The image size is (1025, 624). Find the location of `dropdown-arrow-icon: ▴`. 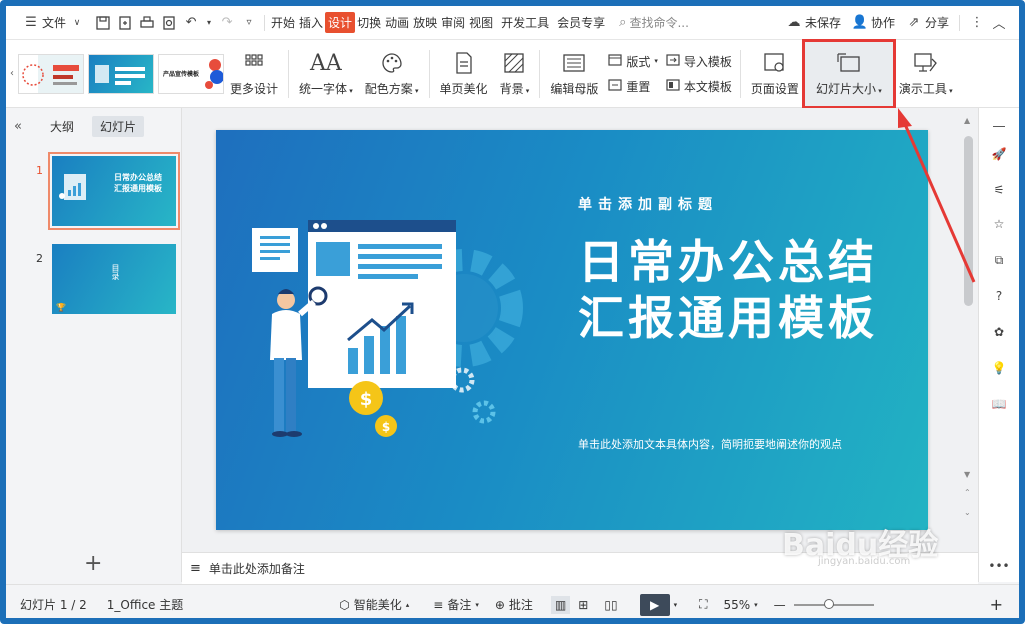

dropdown-arrow-icon: ▴ is located at coordinates (407, 604).